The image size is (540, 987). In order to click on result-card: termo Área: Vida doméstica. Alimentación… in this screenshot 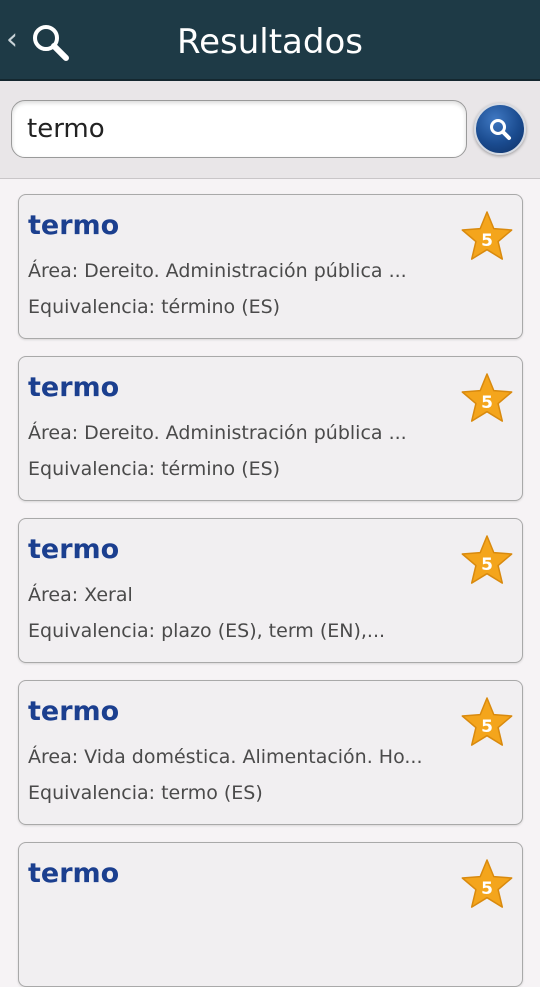, I will do `click(270, 752)`.